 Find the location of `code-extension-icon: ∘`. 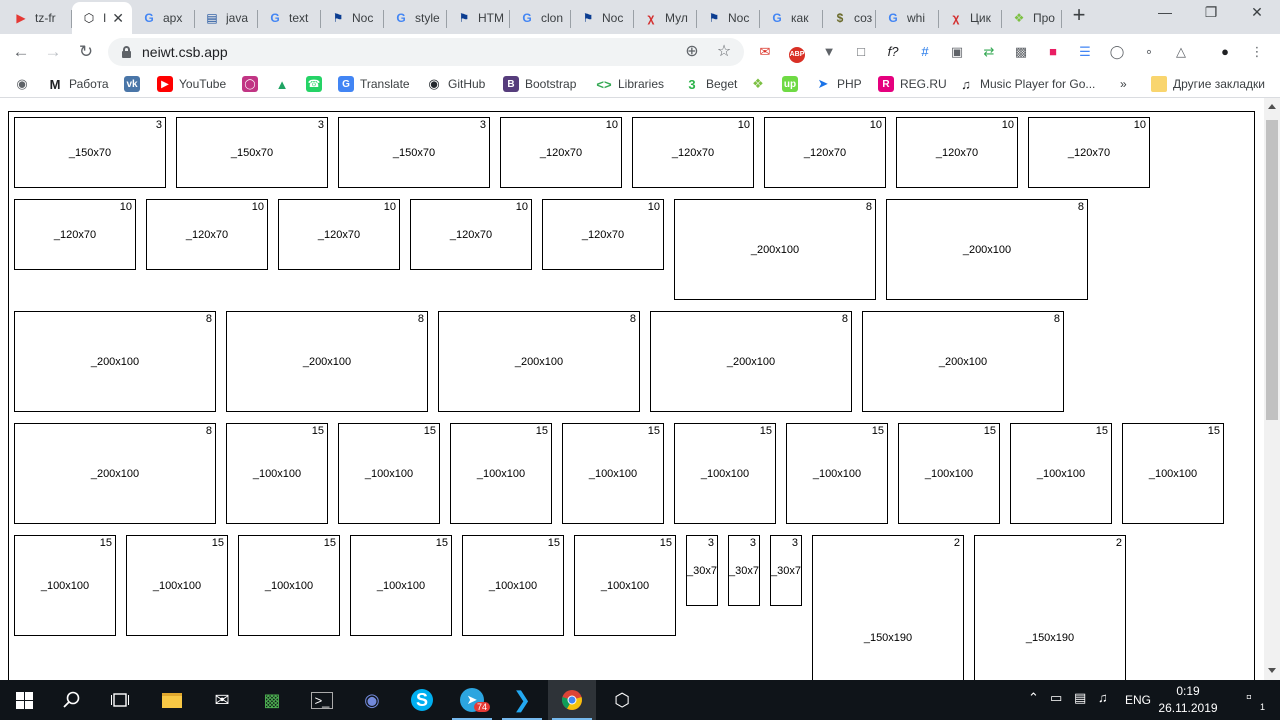

code-extension-icon: ∘ is located at coordinates (1149, 52).